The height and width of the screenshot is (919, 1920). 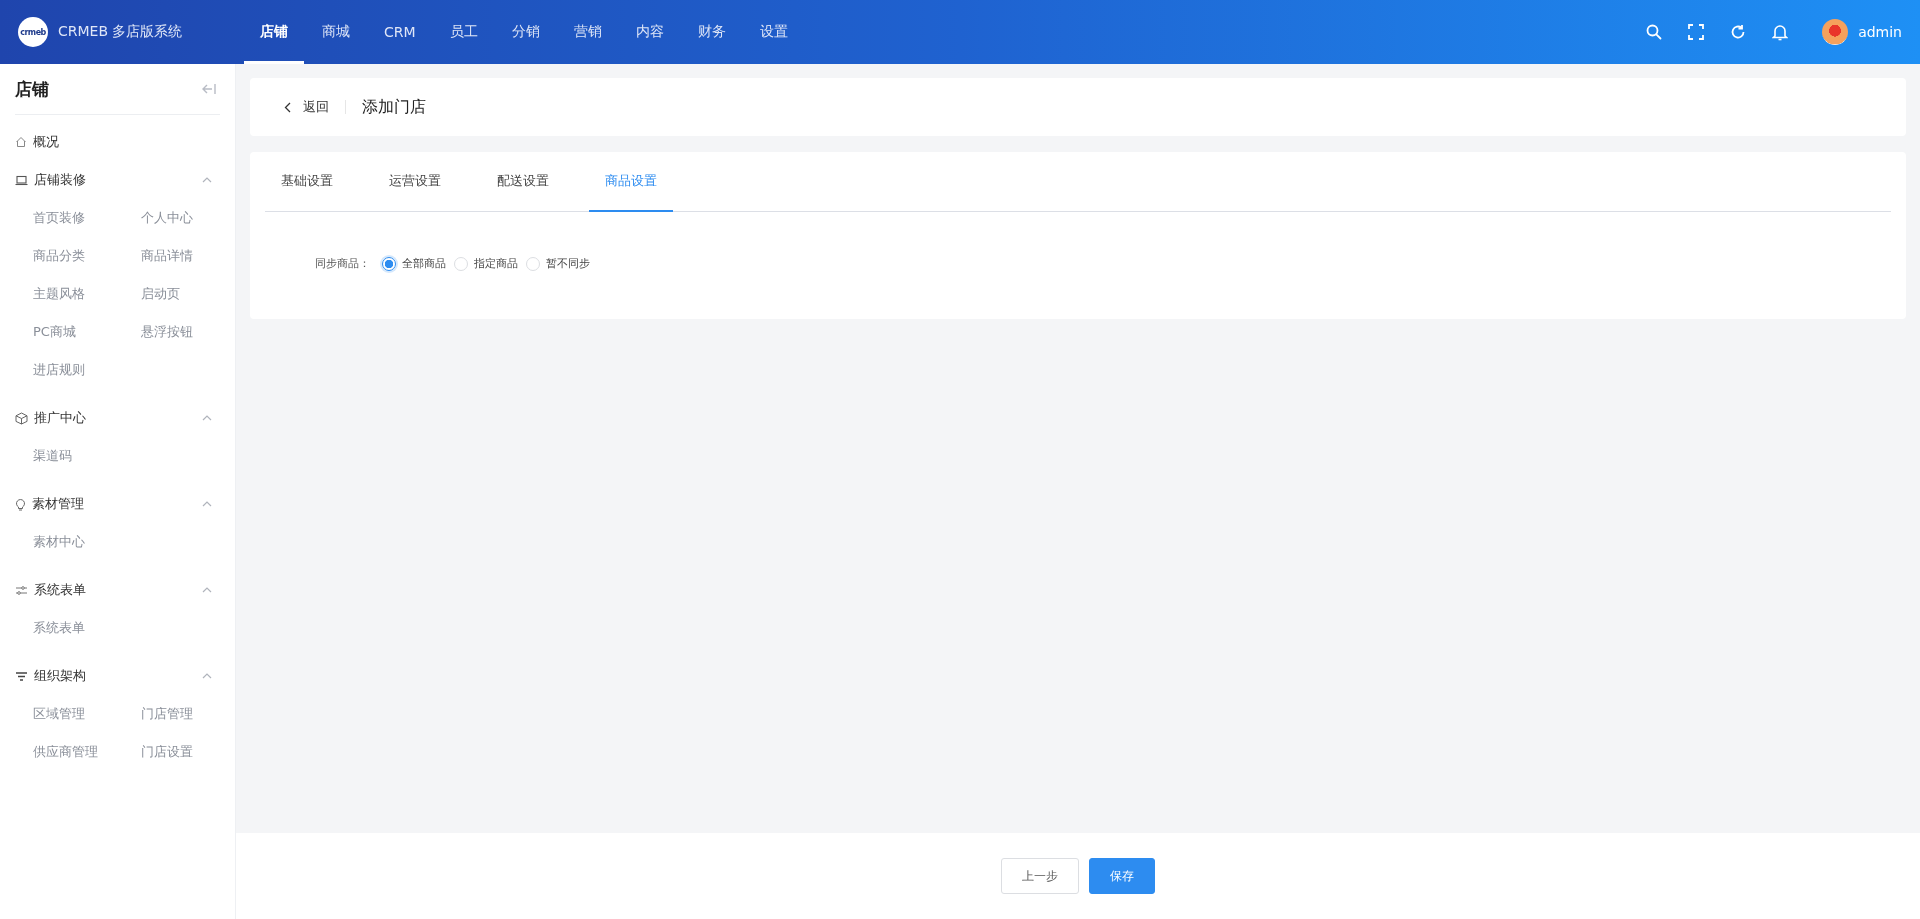 I want to click on radio-option: 指定商品, so click(x=486, y=263).